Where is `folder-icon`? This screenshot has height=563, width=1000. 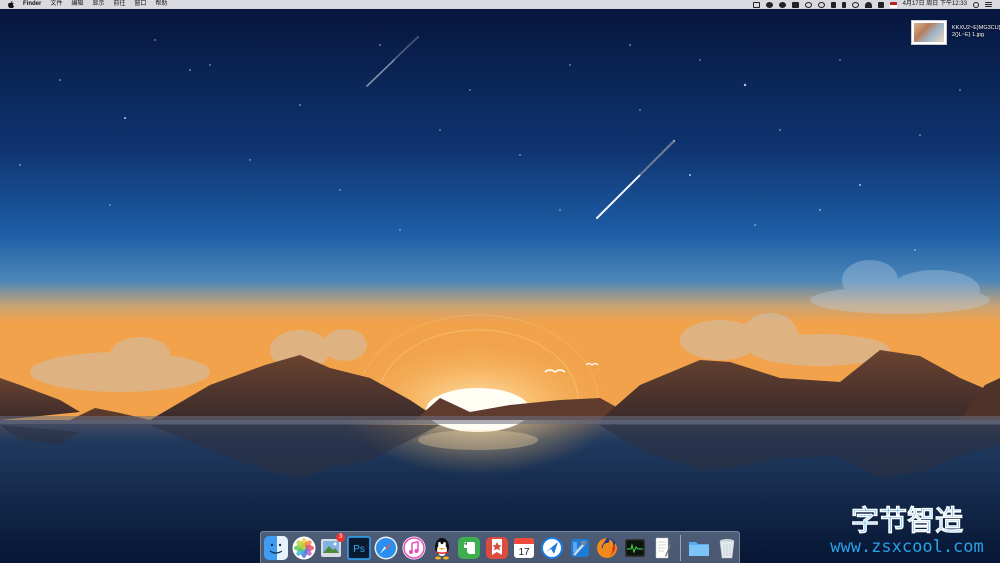
folder-icon is located at coordinates (699, 548).